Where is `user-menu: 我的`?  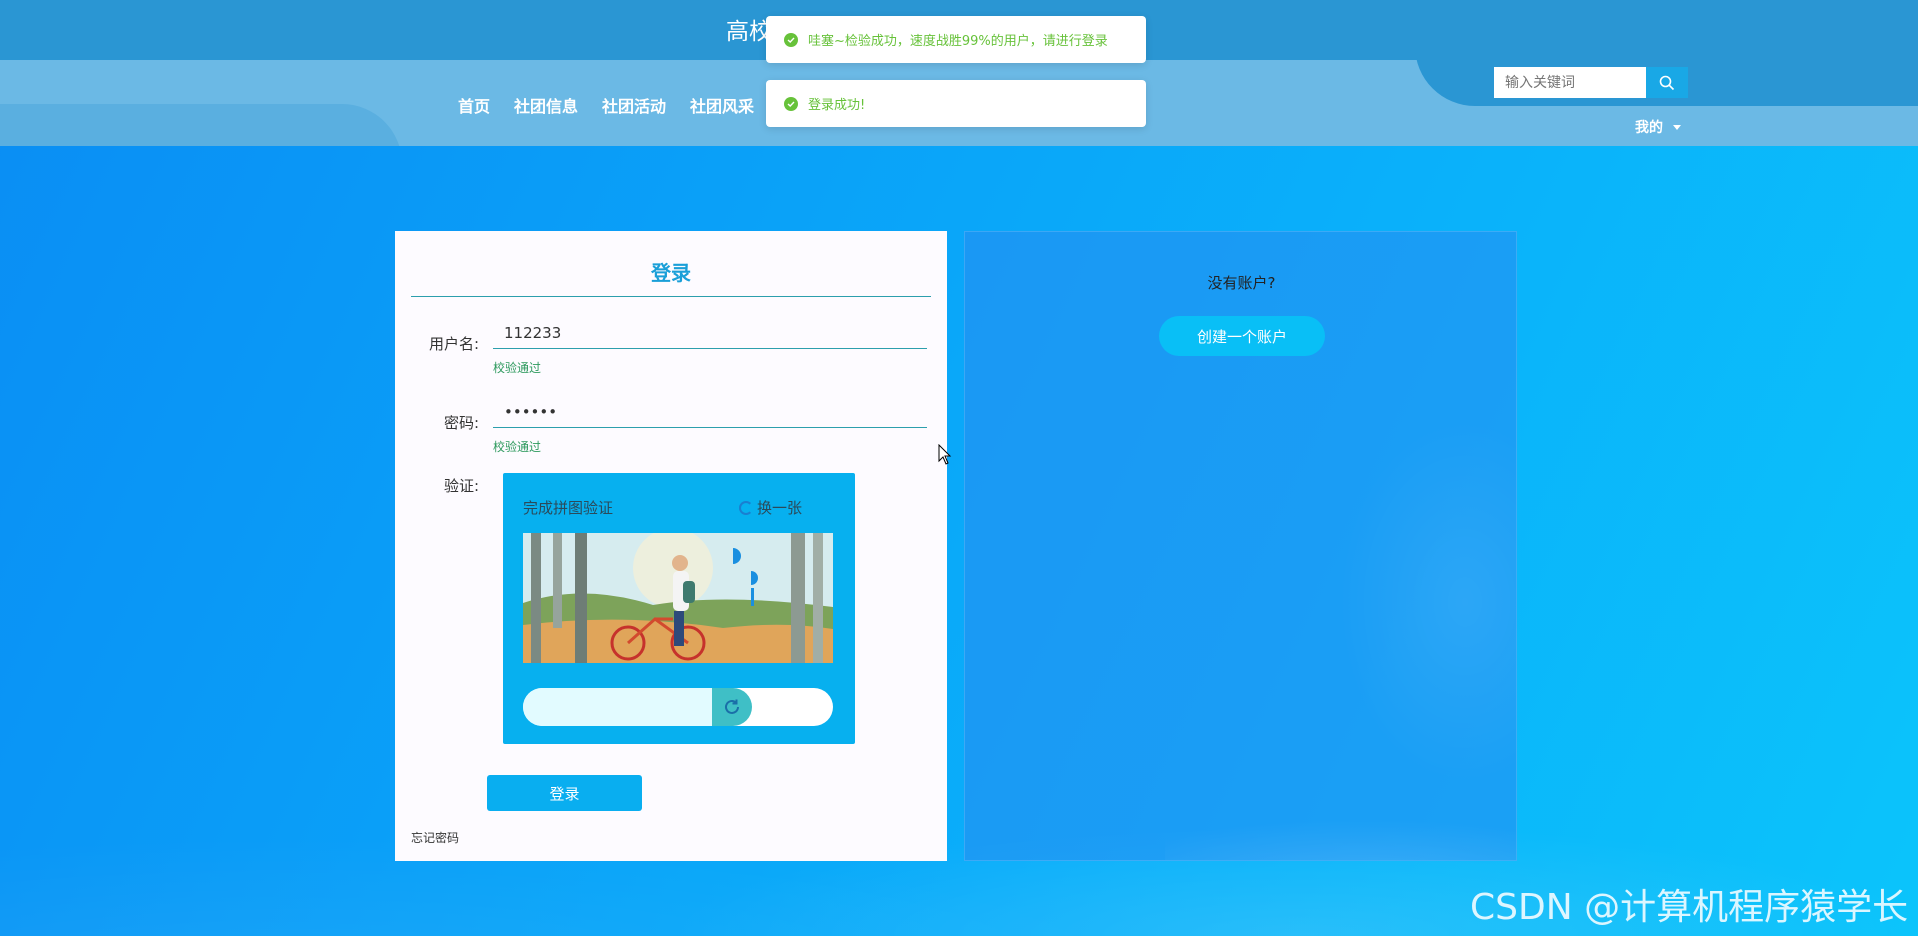
user-menu: 我的 is located at coordinates (1658, 127).